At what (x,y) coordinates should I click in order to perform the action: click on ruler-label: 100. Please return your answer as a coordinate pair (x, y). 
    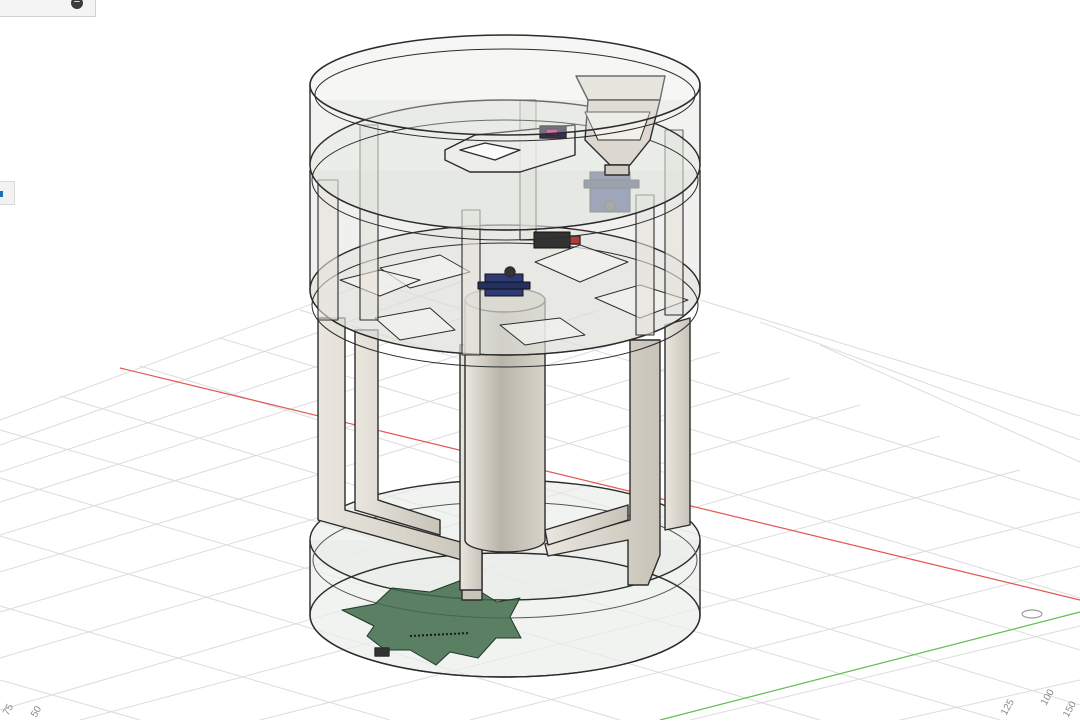
    Looking at the image, I should click on (1048, 697).